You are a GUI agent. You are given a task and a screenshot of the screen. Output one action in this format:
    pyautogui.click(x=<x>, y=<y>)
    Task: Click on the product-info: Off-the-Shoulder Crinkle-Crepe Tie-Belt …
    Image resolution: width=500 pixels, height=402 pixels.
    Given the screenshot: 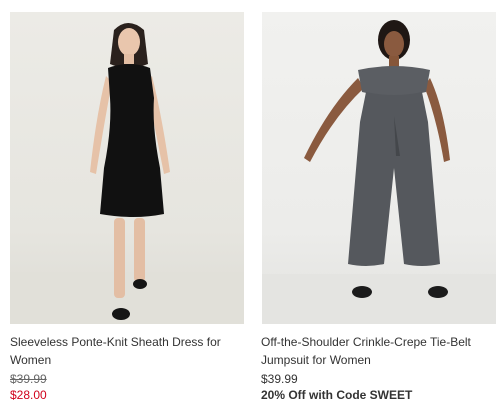 What is the action you would take?
    pyautogui.click(x=380, y=367)
    